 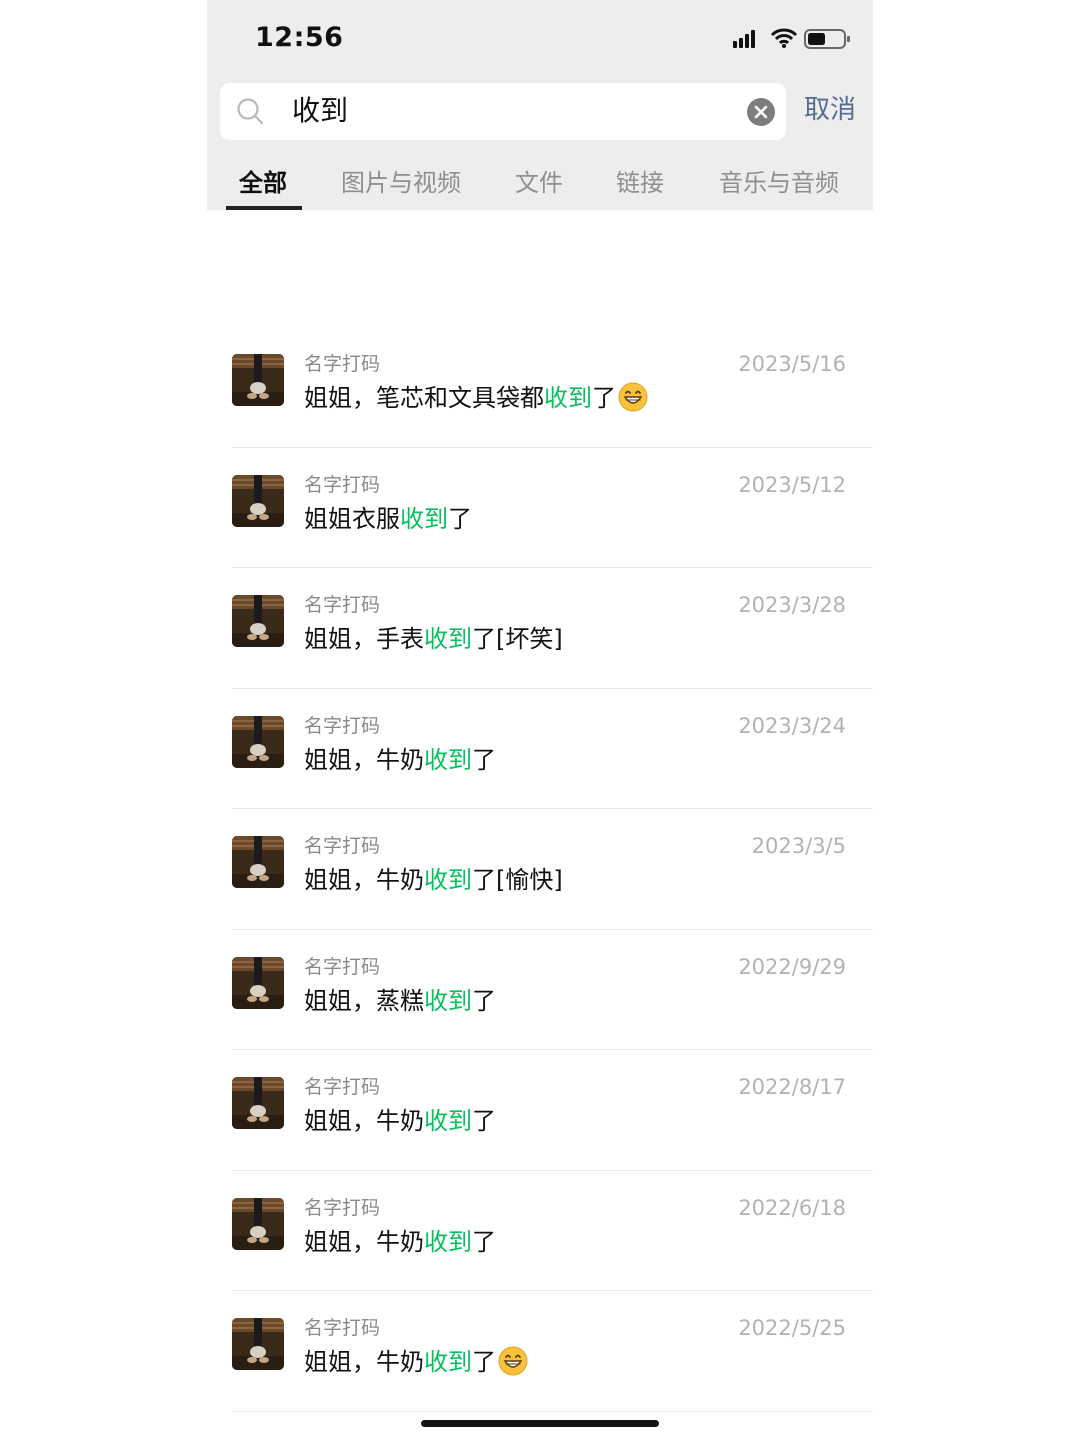 What do you see at coordinates (792, 1087) in the screenshot?
I see `message-date: 2022/8/17` at bounding box center [792, 1087].